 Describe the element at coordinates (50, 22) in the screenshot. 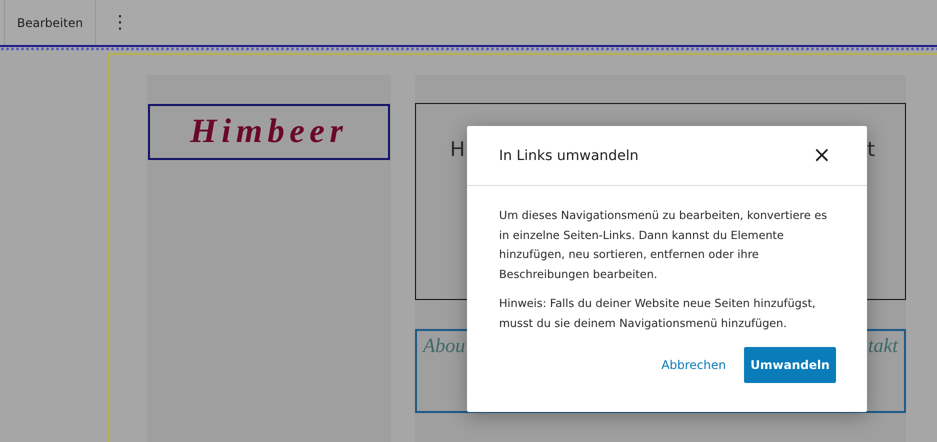

I see `edit-button: Bearbeiten` at that location.